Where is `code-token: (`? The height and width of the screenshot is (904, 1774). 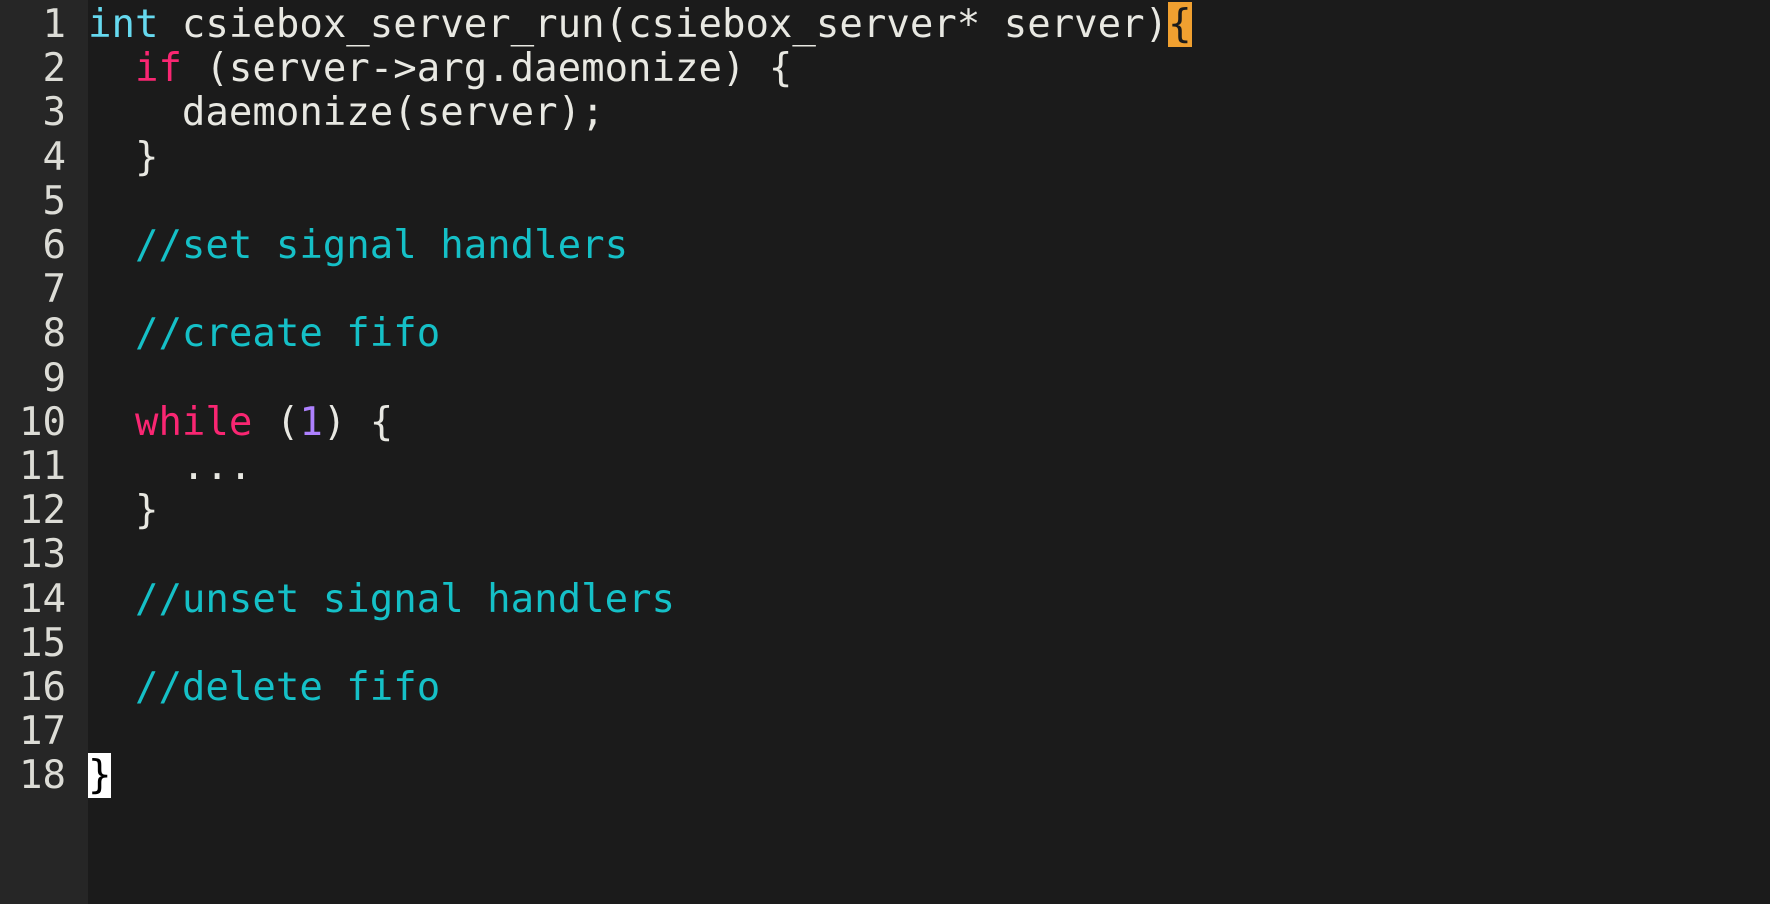
code-token: ( is located at coordinates (276, 422).